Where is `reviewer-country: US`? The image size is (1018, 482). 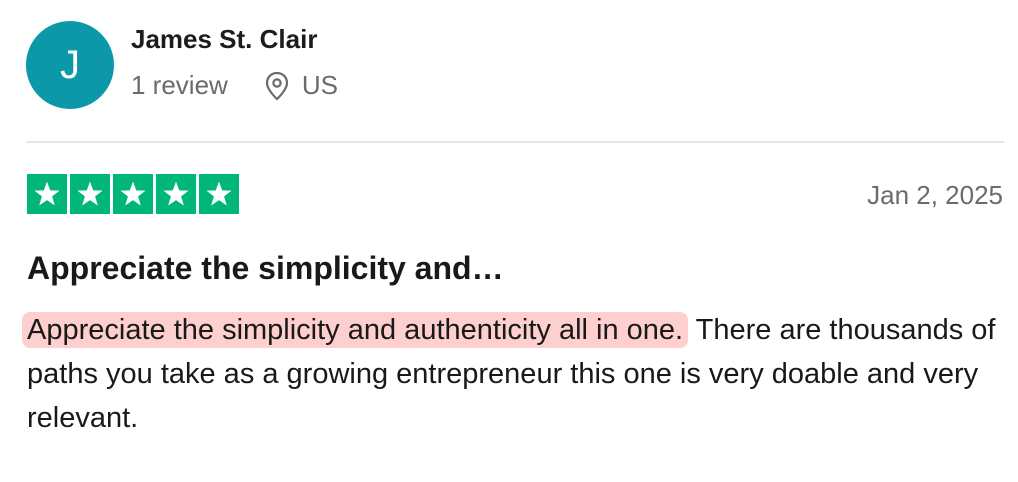
reviewer-country: US is located at coordinates (319, 85).